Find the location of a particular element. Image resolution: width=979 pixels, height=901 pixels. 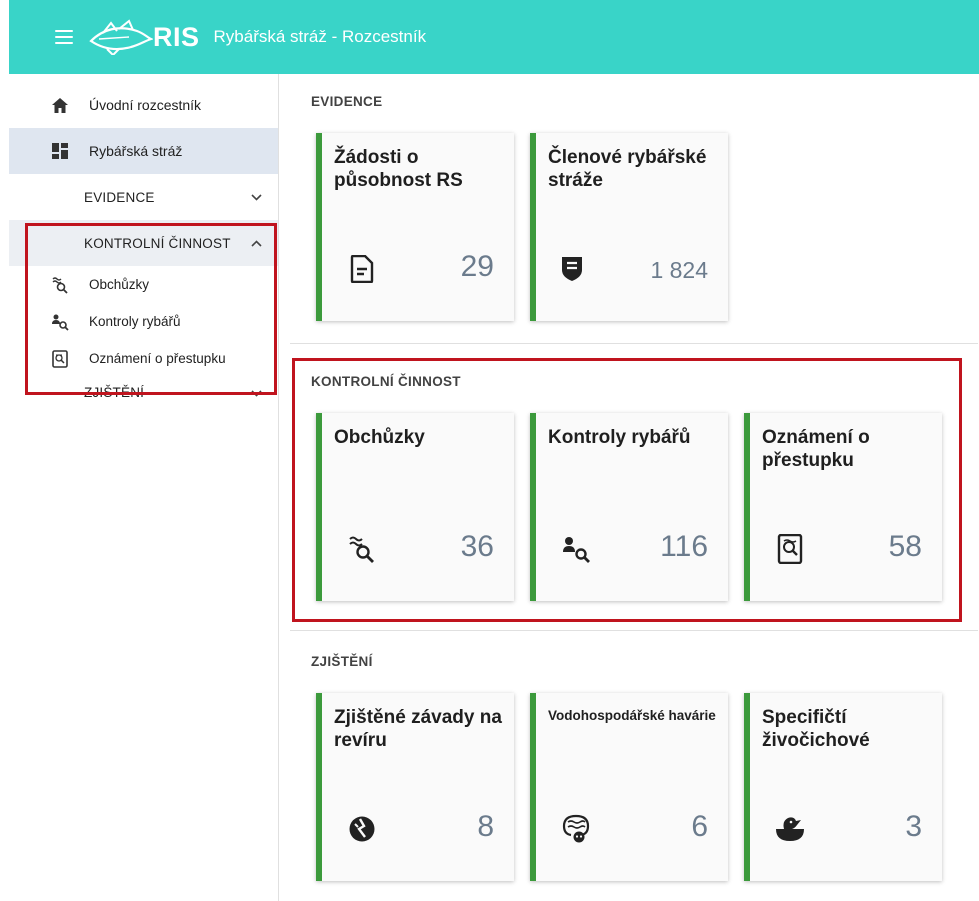

sidebar-item-oznameni-o-prestupku: Oznámení o přestupku is located at coordinates (143, 358).